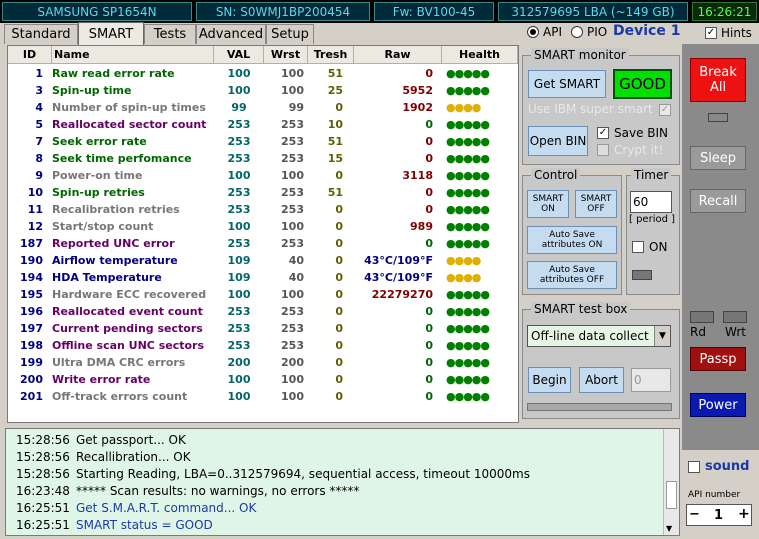  Describe the element at coordinates (651, 202) in the screenshot. I see `timer-period-input: 60` at that location.